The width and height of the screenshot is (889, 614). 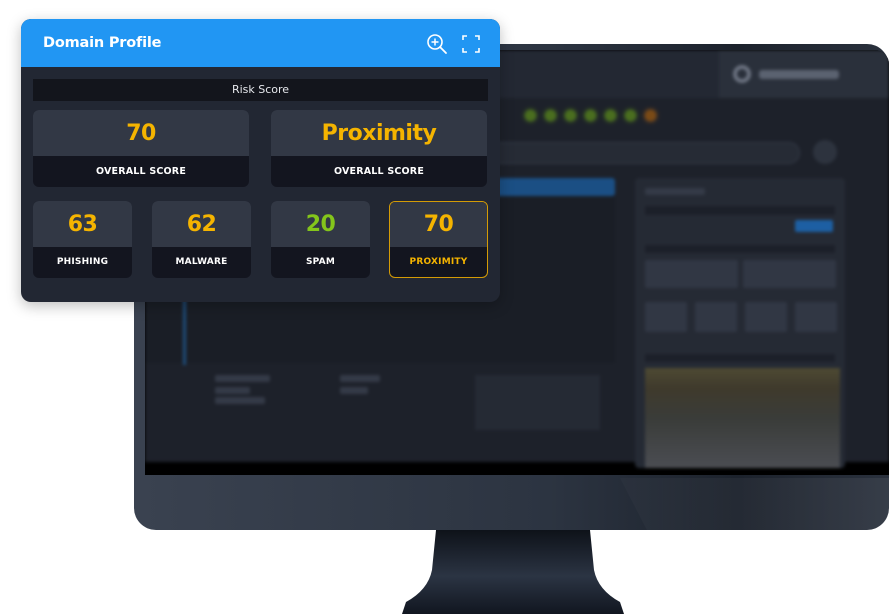 I want to click on risk-score-label: Risk Score, so click(x=260, y=90).